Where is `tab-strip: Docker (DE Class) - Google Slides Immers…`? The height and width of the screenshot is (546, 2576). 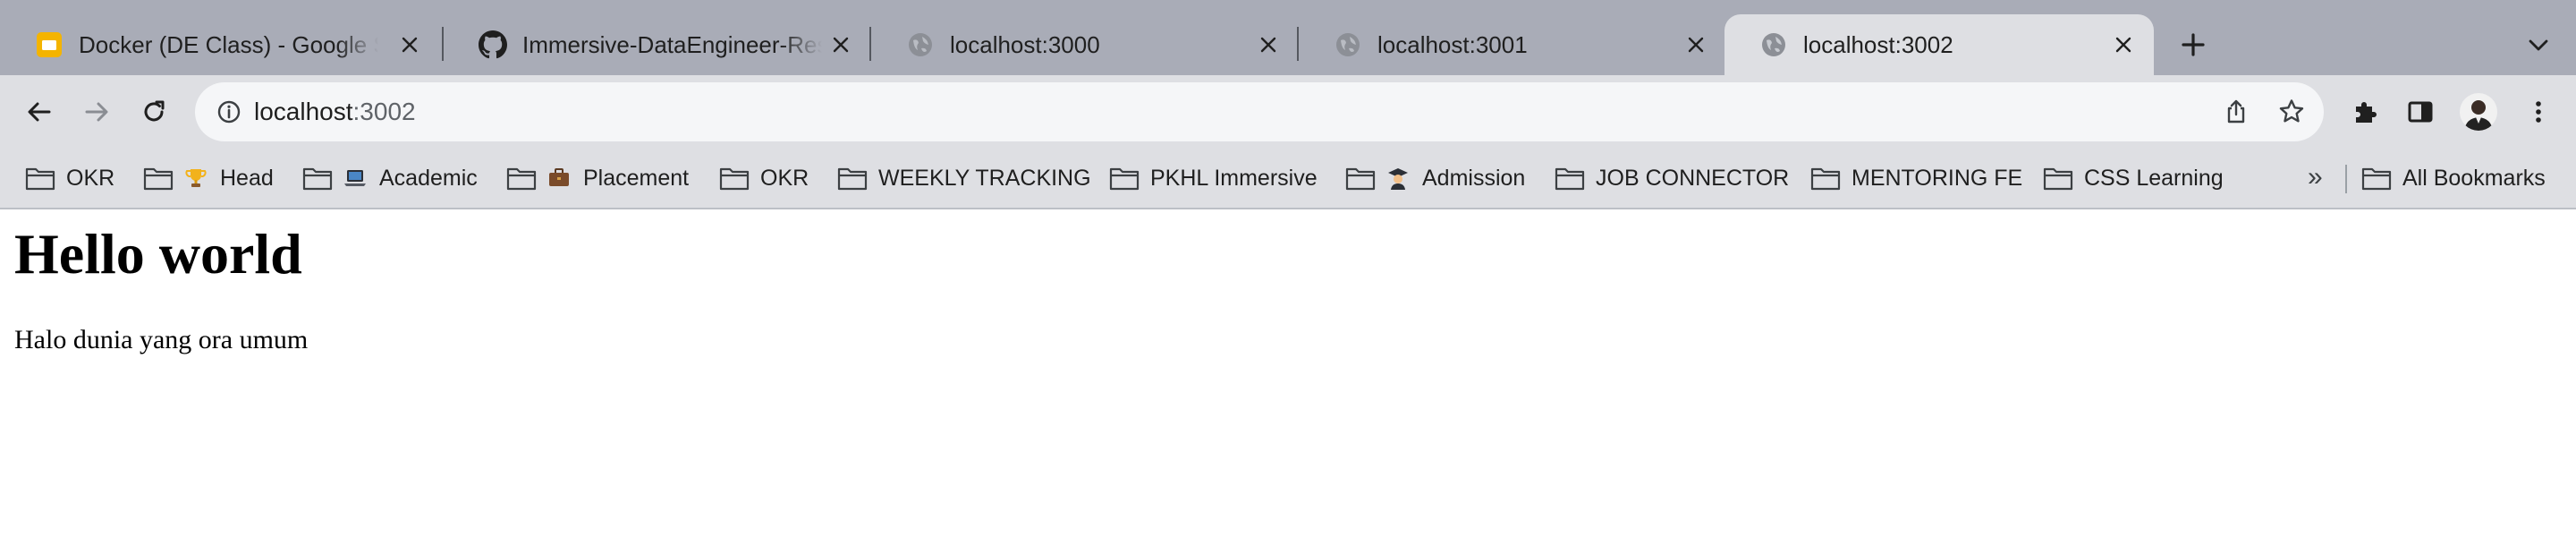 tab-strip: Docker (DE Class) - Google Slides Immers… is located at coordinates (1288, 37).